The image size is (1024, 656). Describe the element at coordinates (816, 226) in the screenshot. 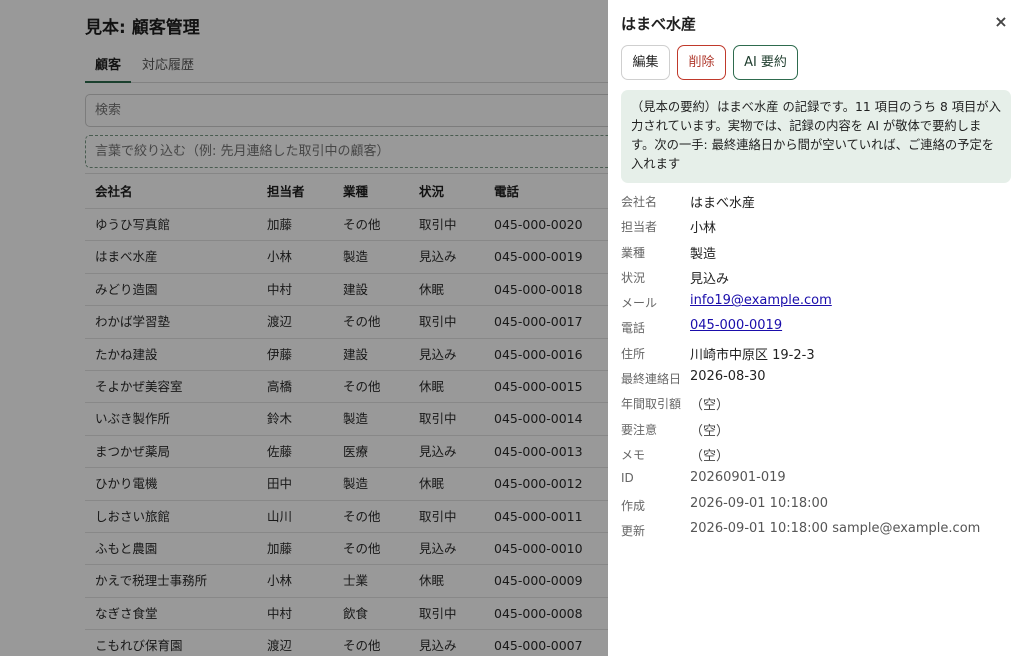

I see `detail-row: 担当者 小林` at that location.